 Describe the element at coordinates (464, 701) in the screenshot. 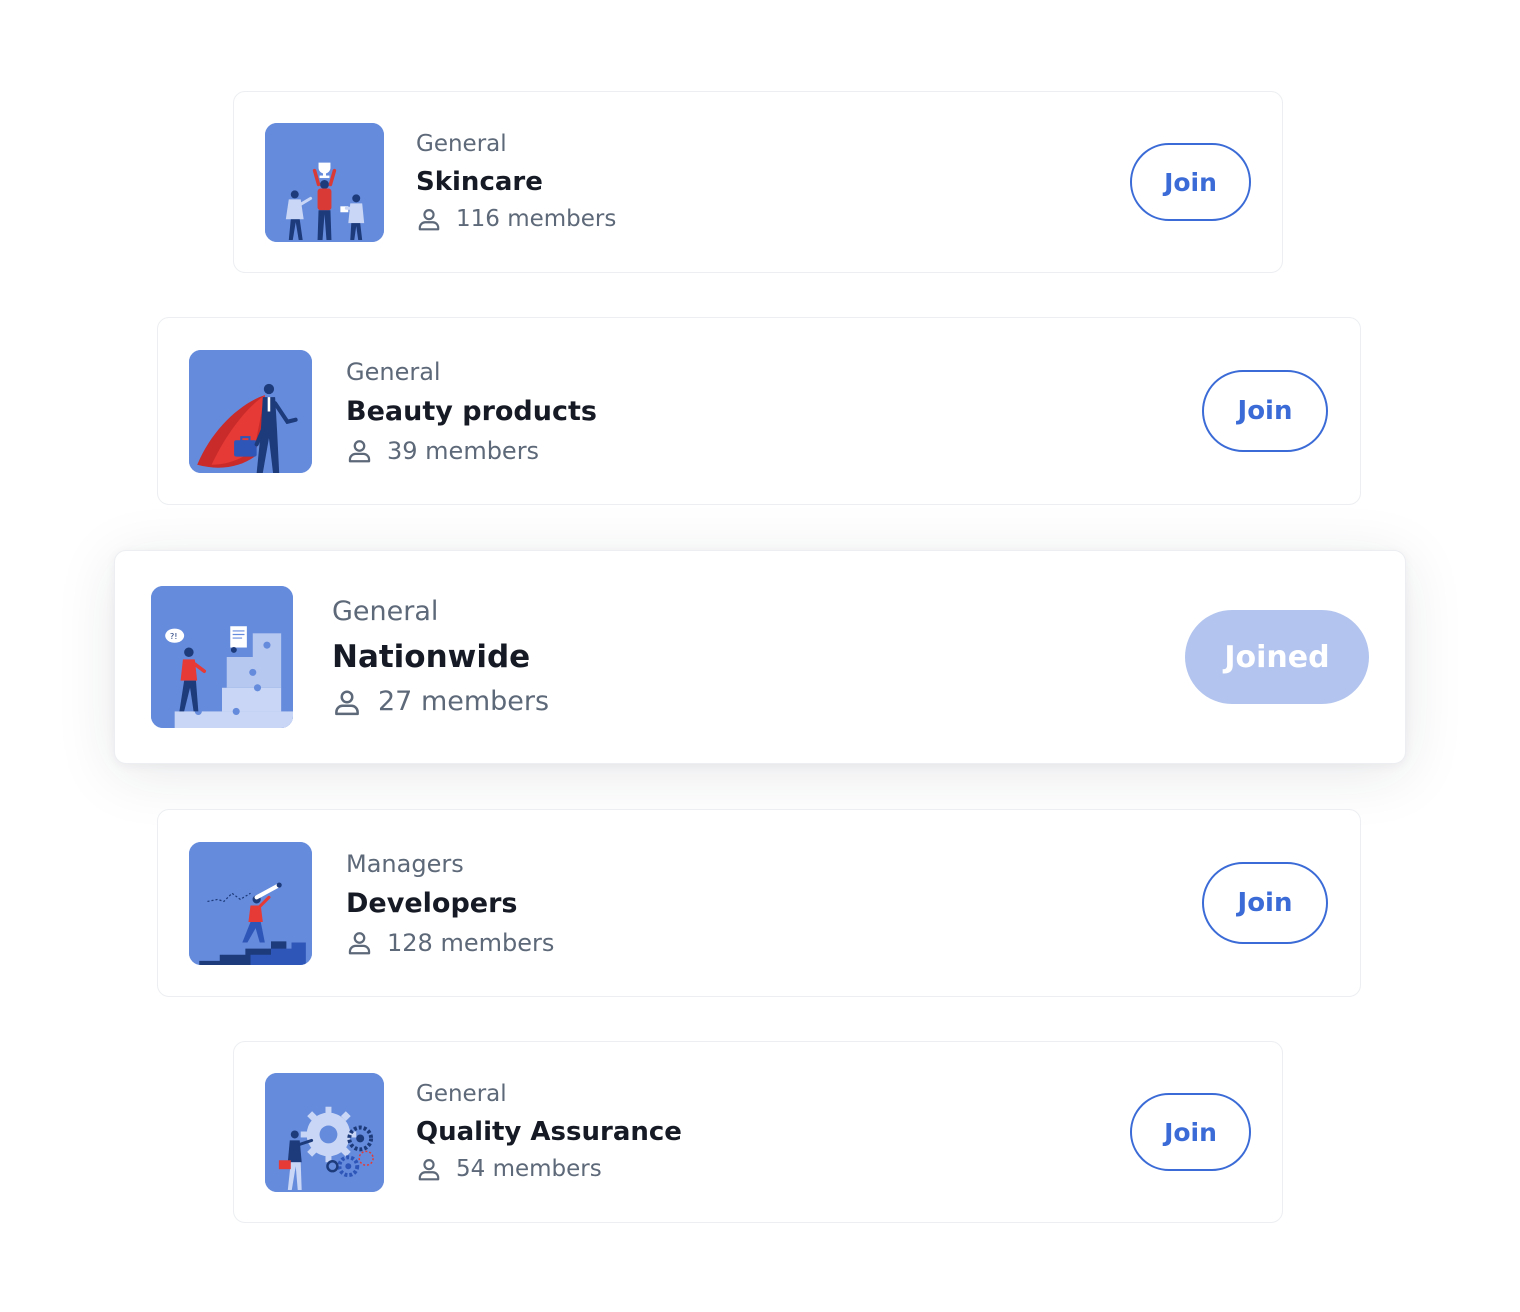

I see `member-count-label: 27 members` at that location.